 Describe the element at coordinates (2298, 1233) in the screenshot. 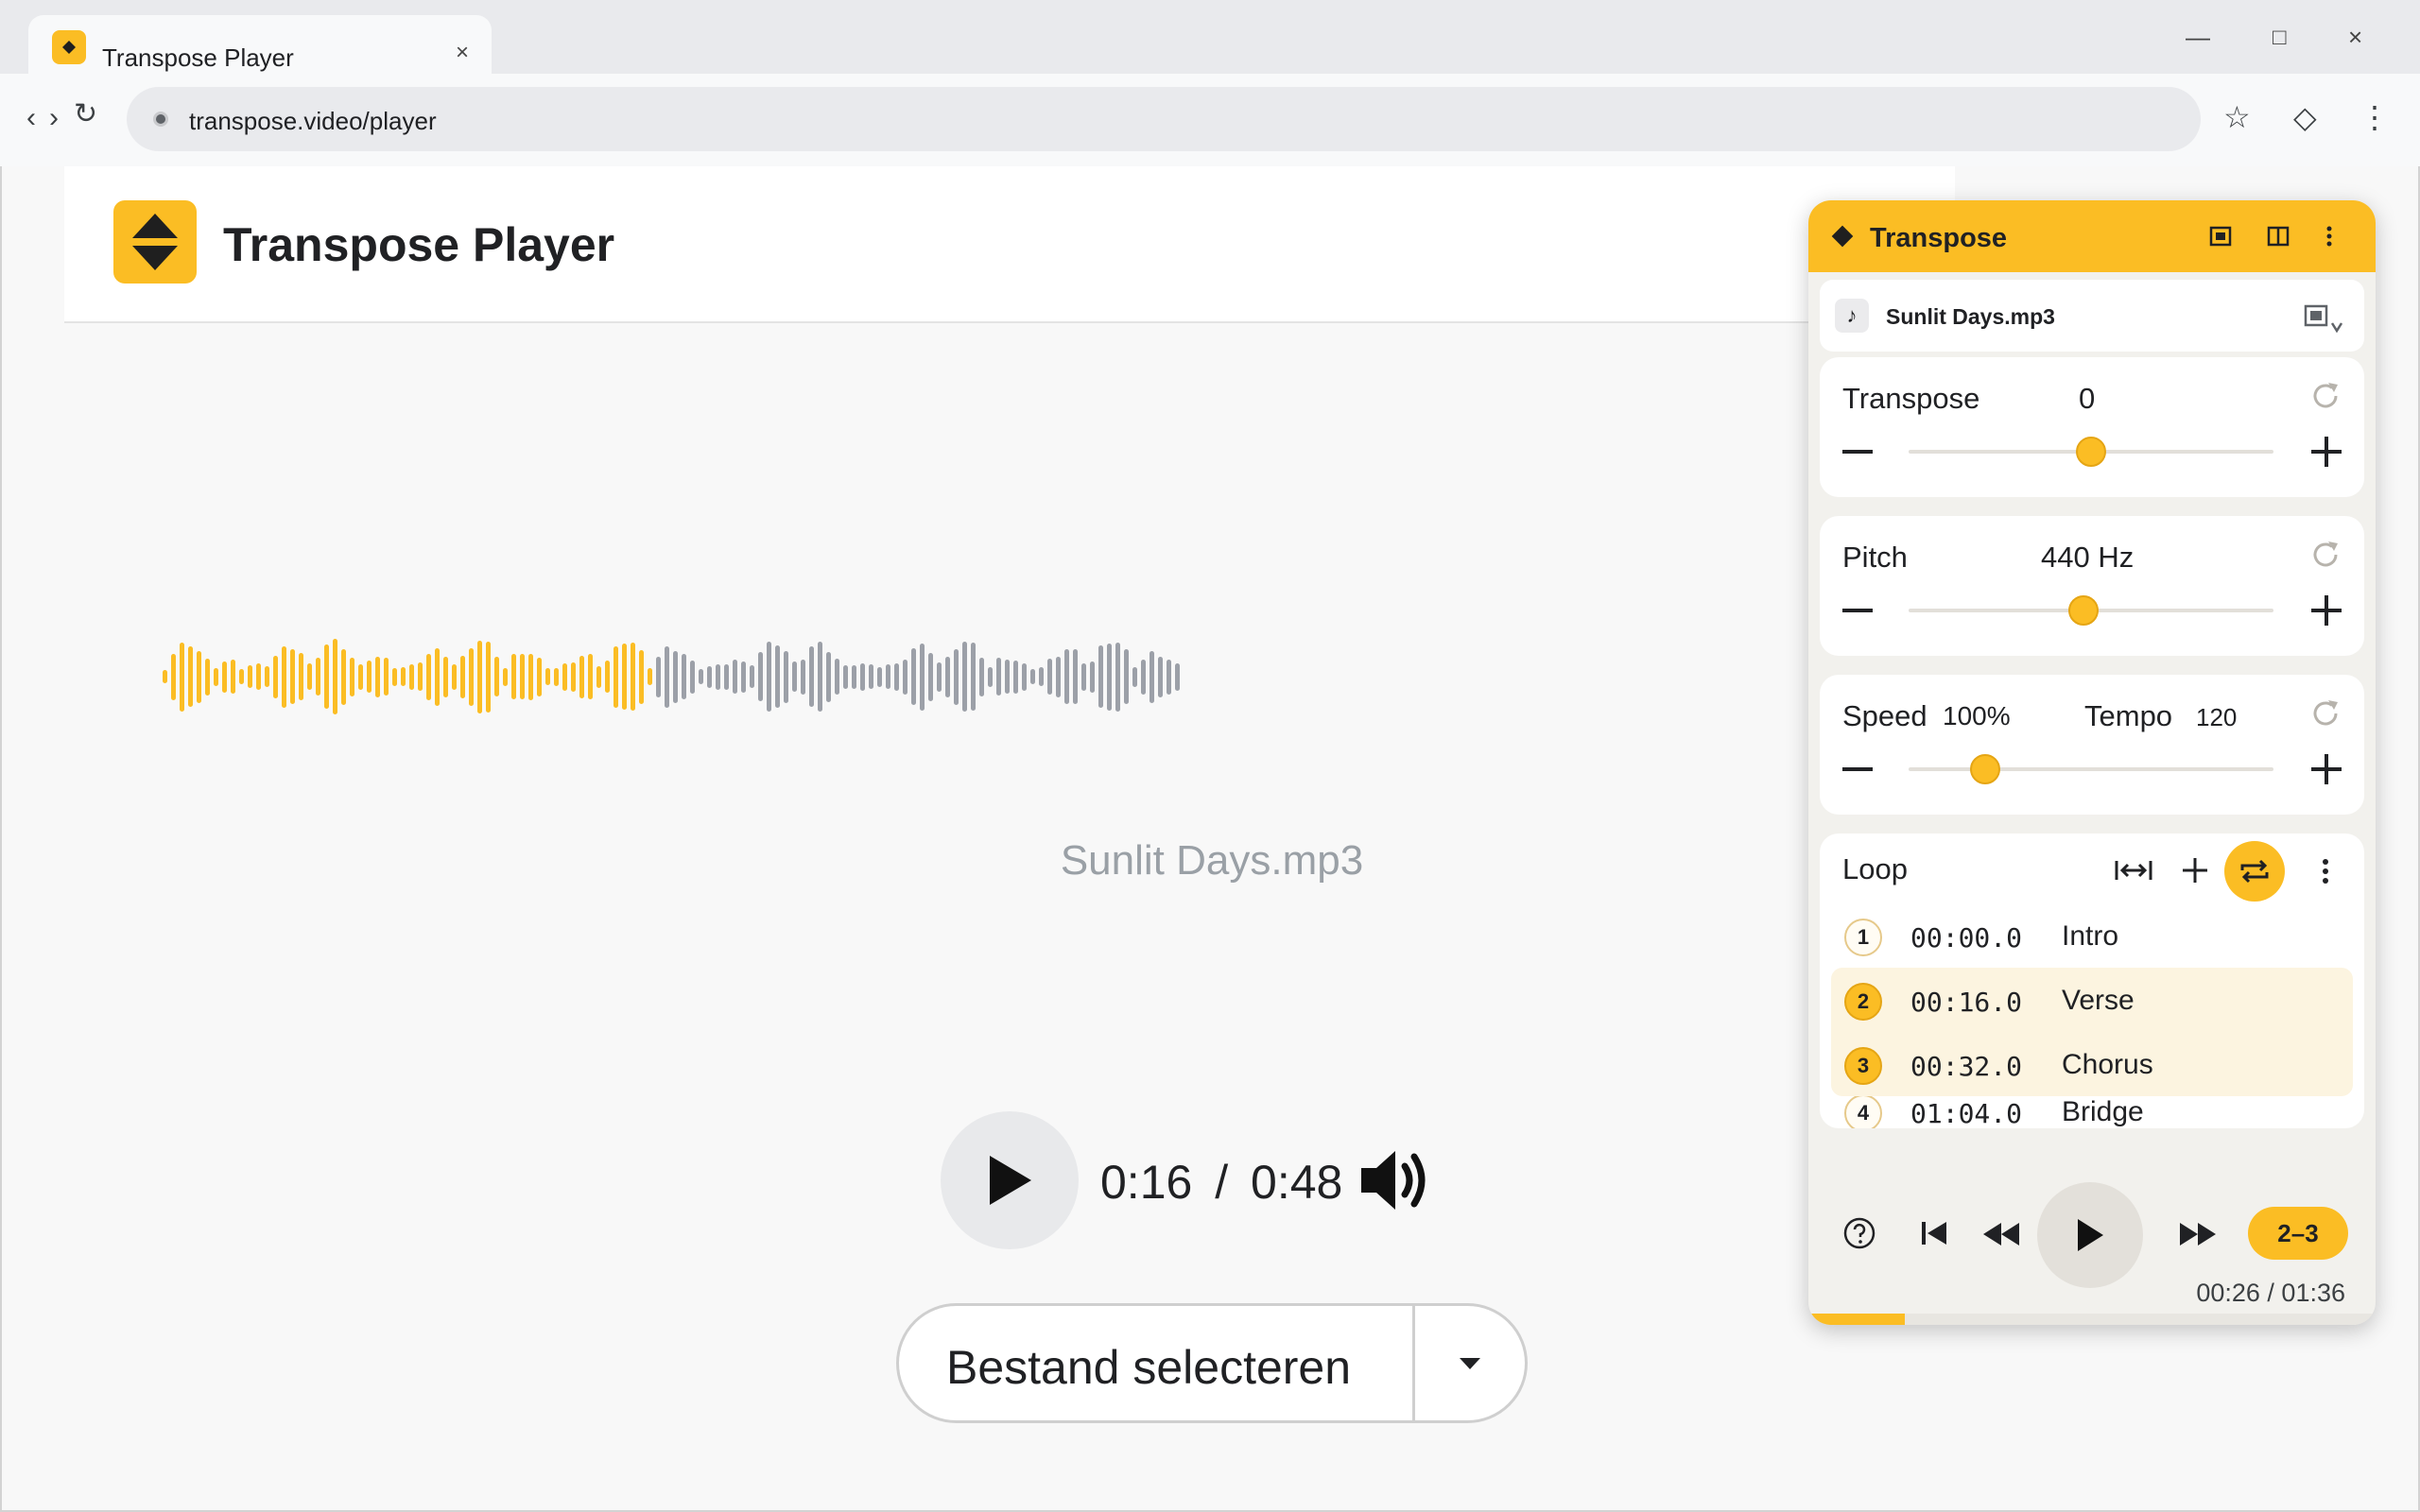

I see `loop-range-badge: 2–3` at that location.